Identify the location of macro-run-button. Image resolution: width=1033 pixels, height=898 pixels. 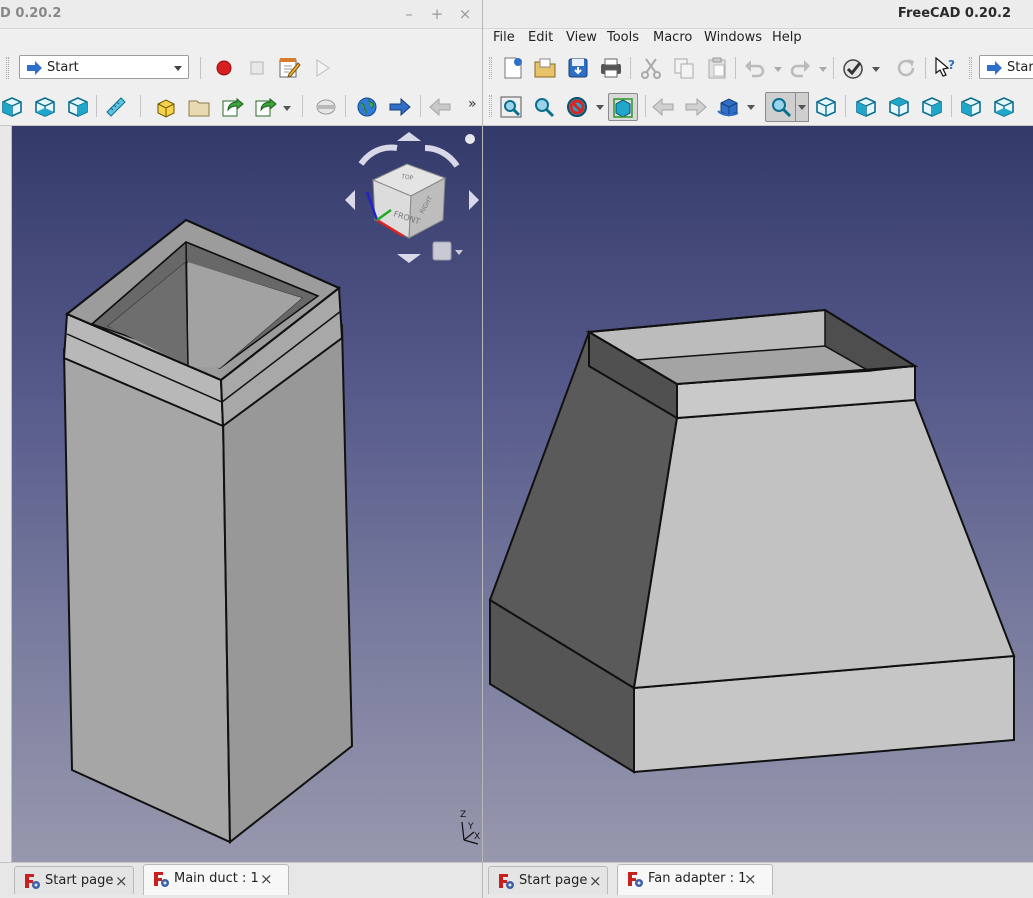
(322, 68).